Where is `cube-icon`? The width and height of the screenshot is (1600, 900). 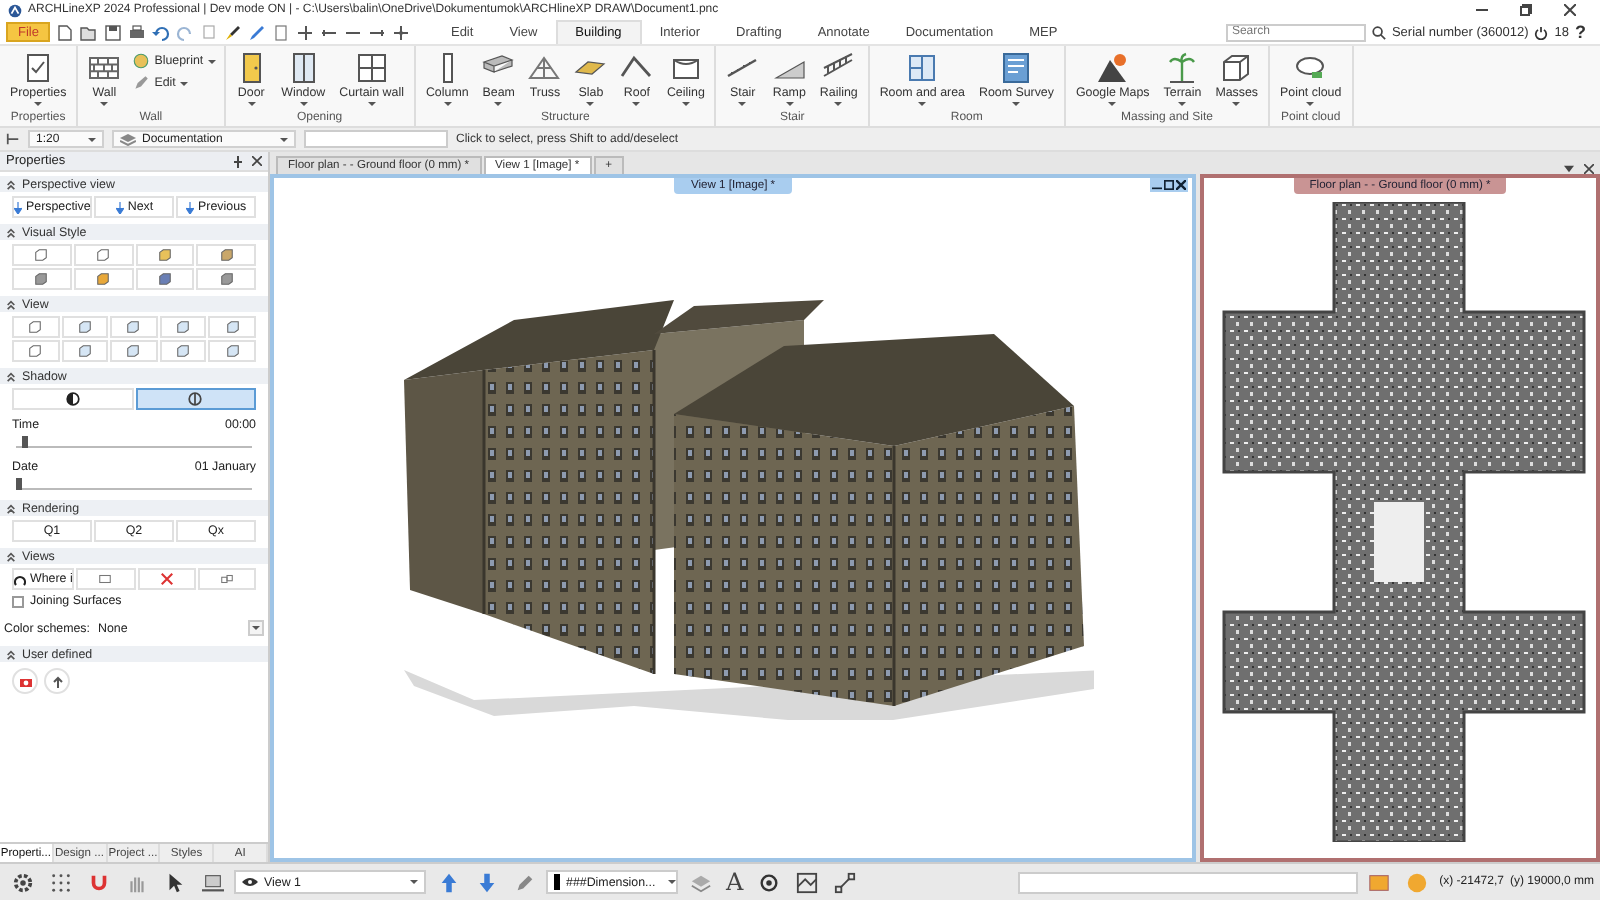 cube-icon is located at coordinates (1236, 68).